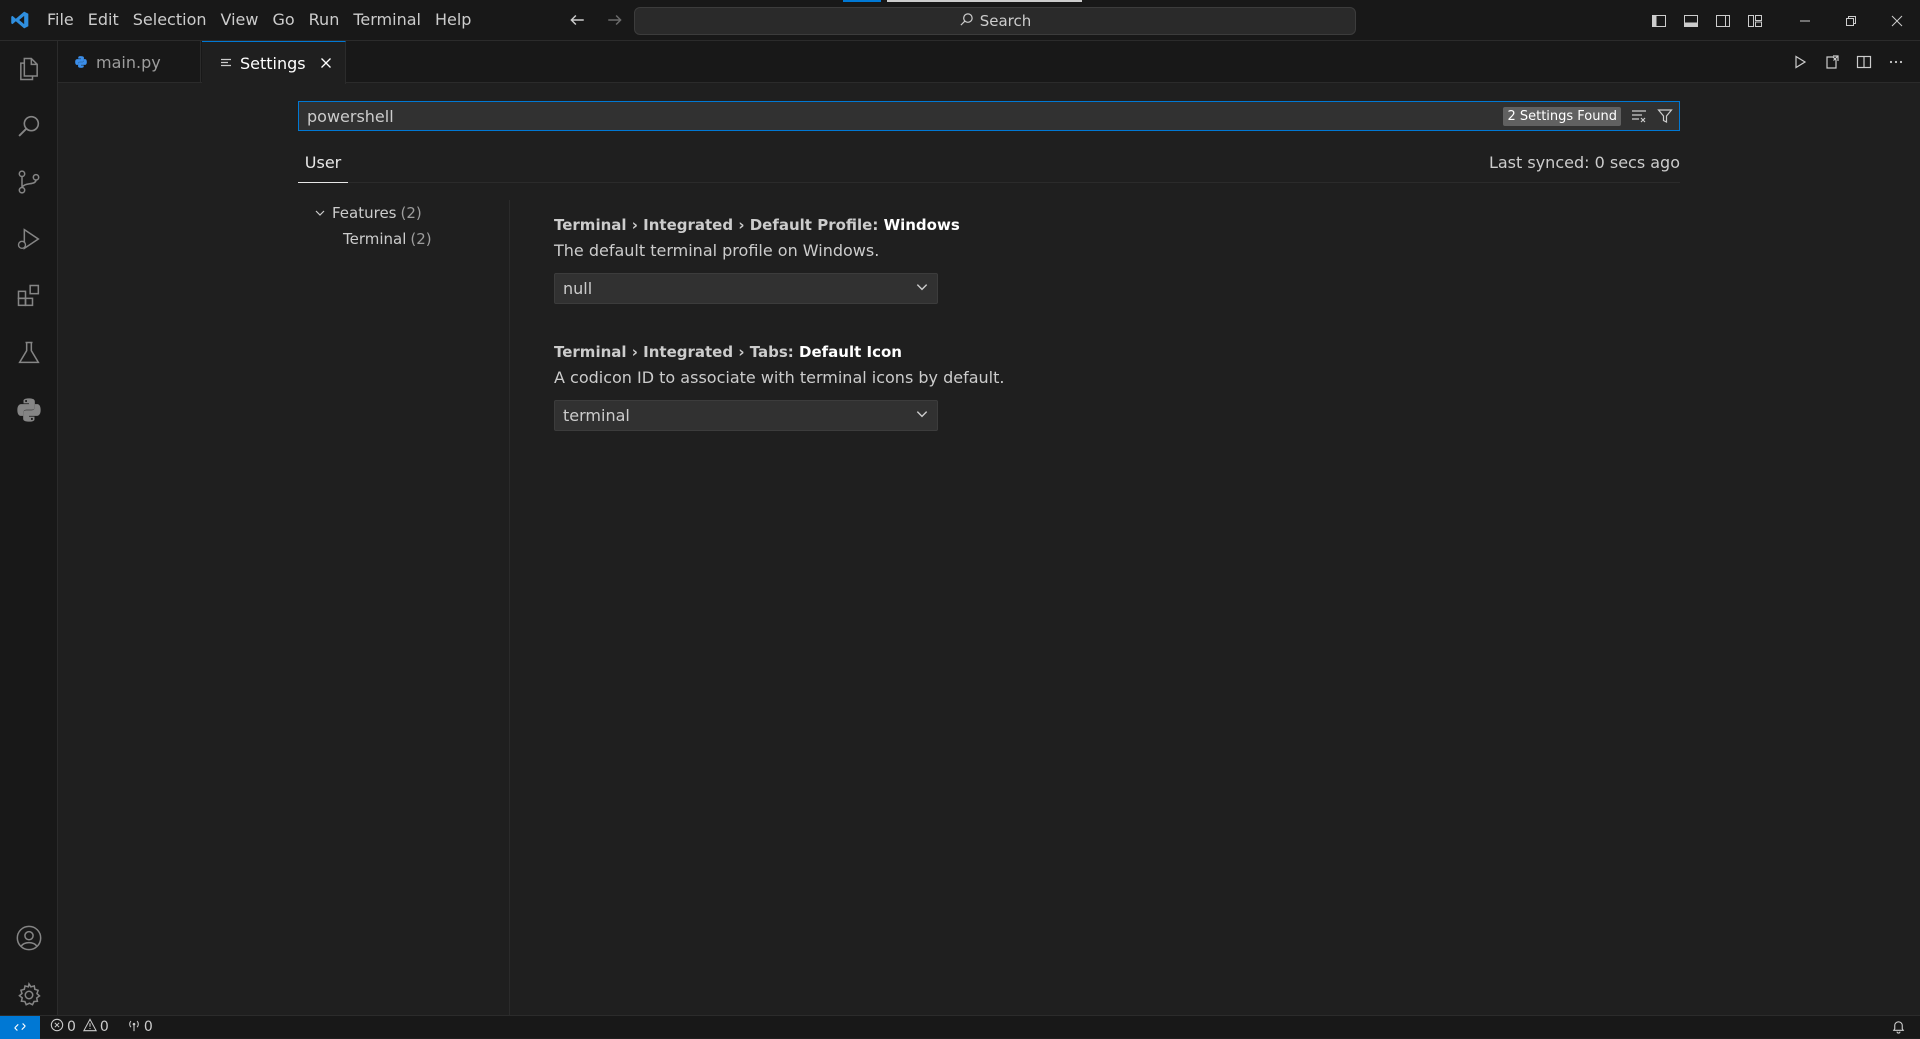 Image resolution: width=1920 pixels, height=1039 pixels. Describe the element at coordinates (29, 239) in the screenshot. I see `run-and-debug-icon` at that location.